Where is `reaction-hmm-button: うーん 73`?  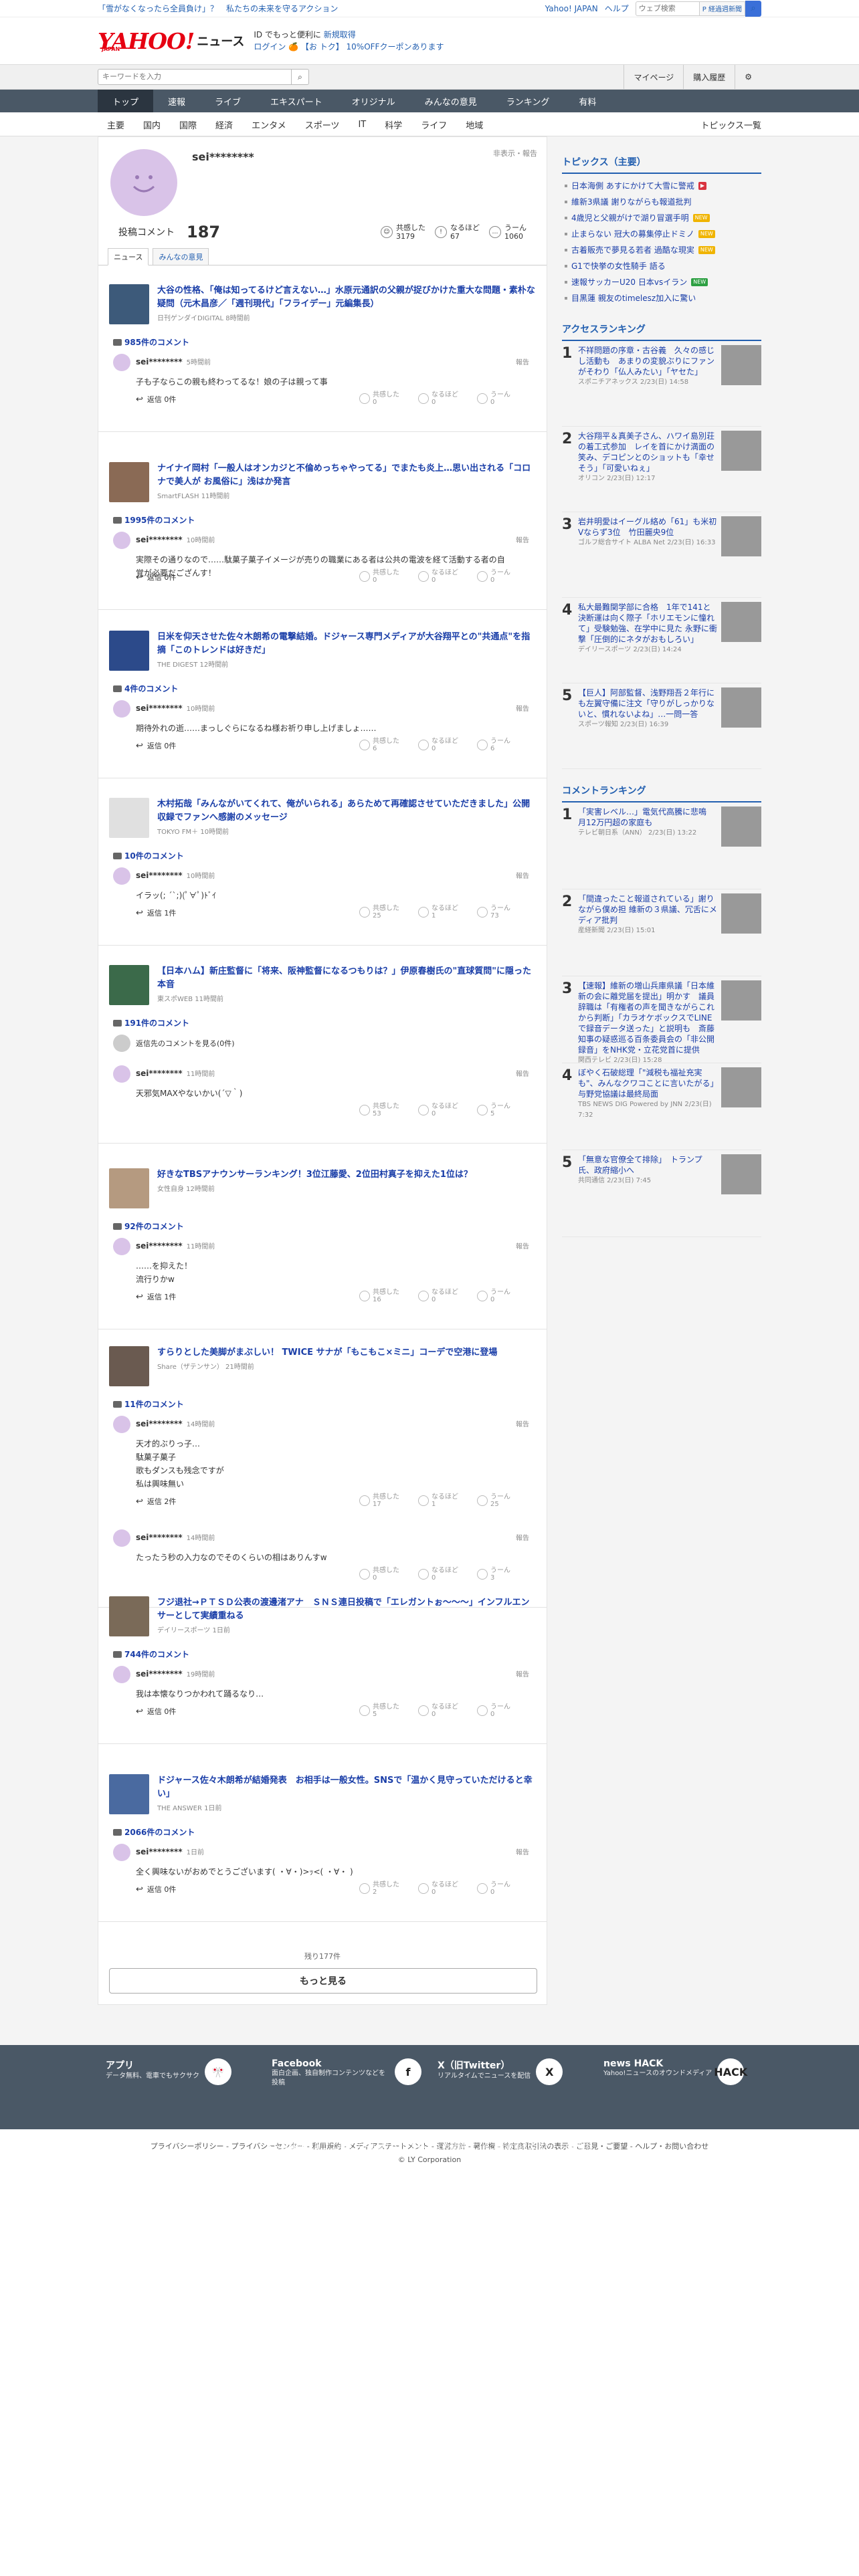 reaction-hmm-button: うーん 73 is located at coordinates (503, 913).